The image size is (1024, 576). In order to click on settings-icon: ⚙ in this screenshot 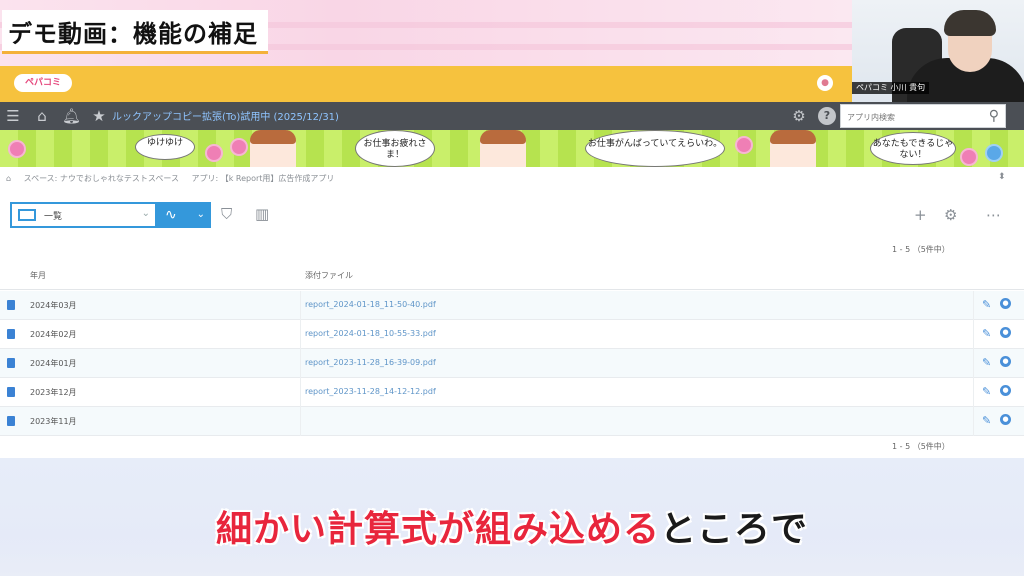, I will do `click(950, 215)`.